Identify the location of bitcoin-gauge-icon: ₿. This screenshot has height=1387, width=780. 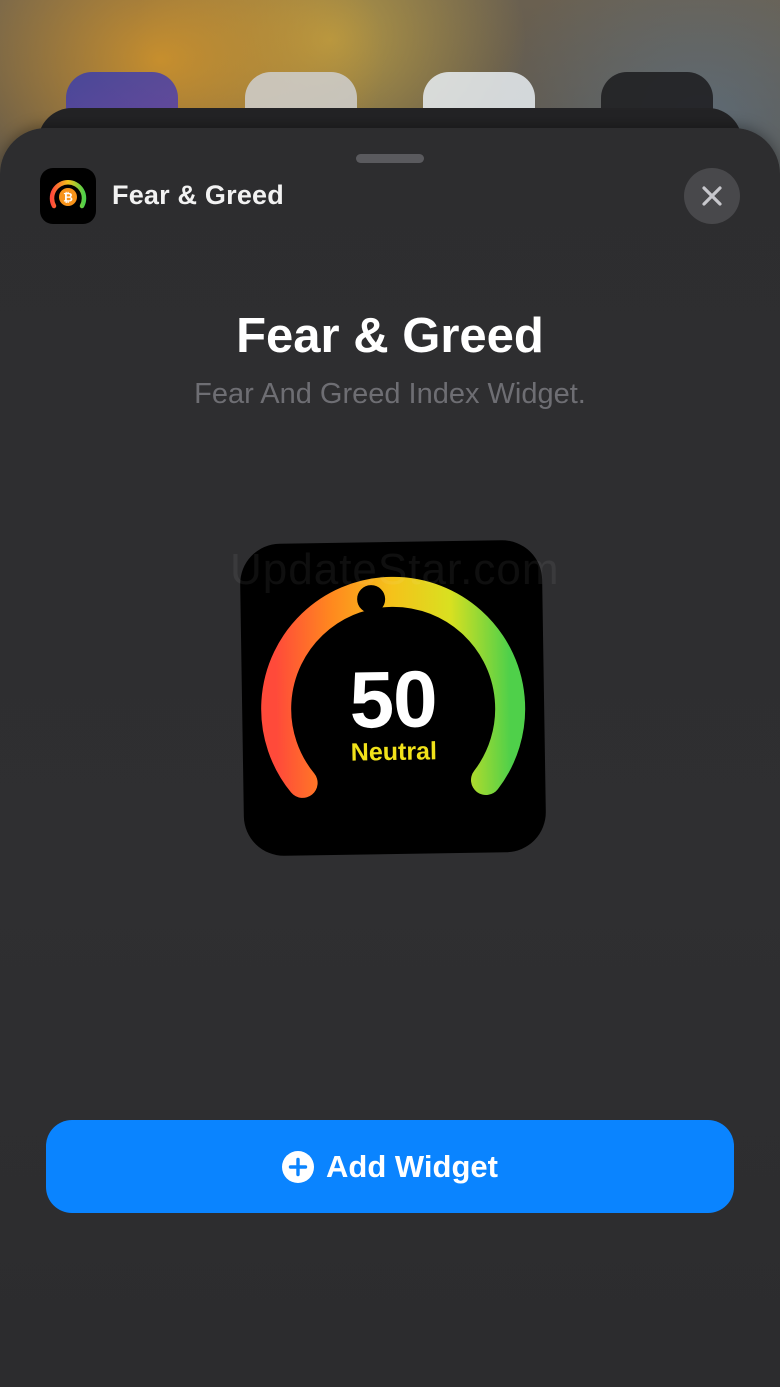
(68, 196).